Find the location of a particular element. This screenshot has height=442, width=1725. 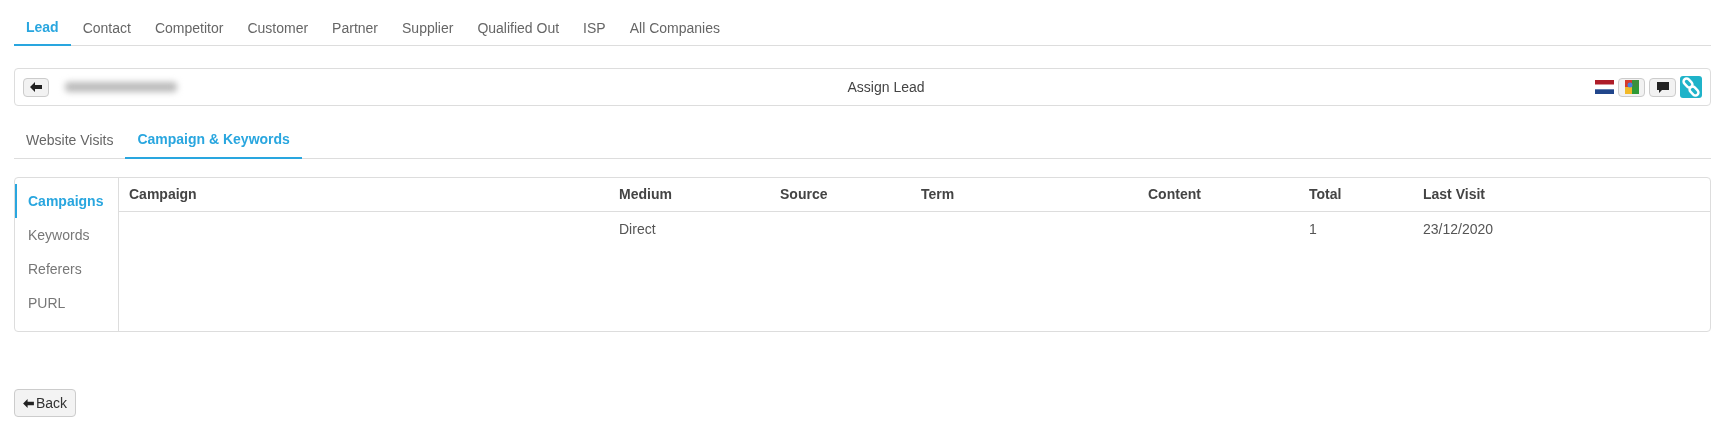

nav-tab: Partner is located at coordinates (355, 28).